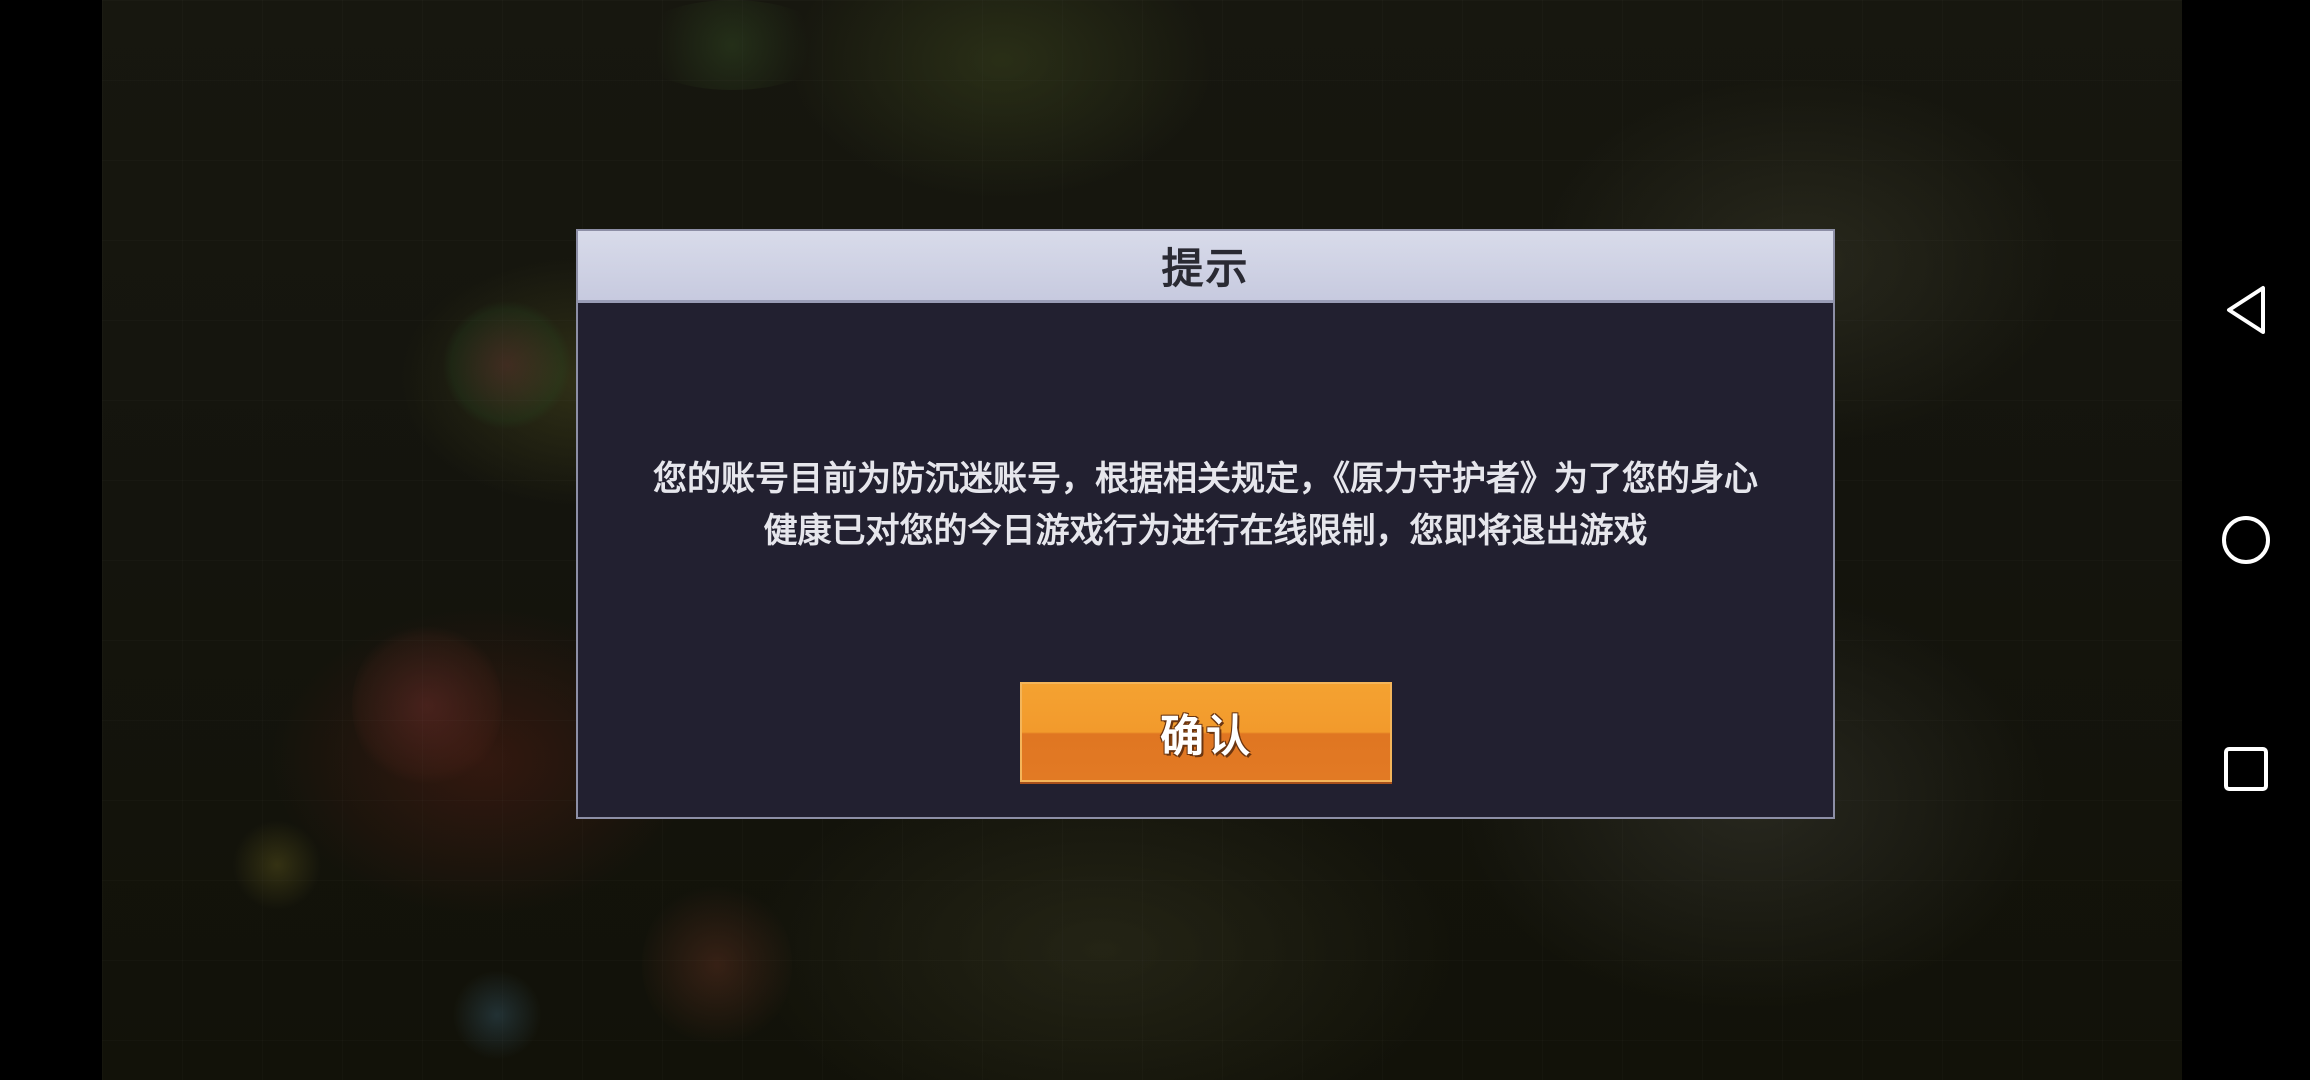 This screenshot has height=1080, width=2310. I want to click on recents-square-icon, so click(2246, 769).